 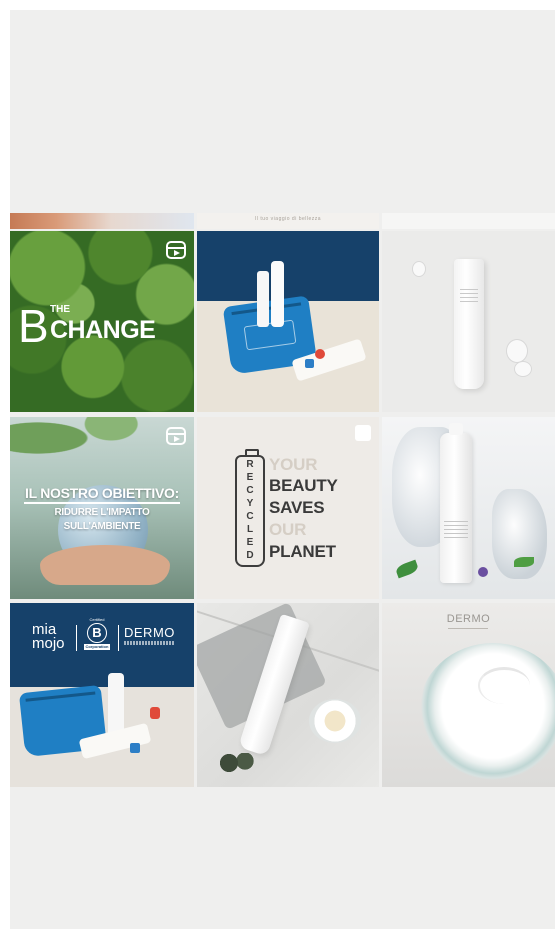 I want to click on post-tile-cream-dish: DERMO, so click(x=468, y=695).